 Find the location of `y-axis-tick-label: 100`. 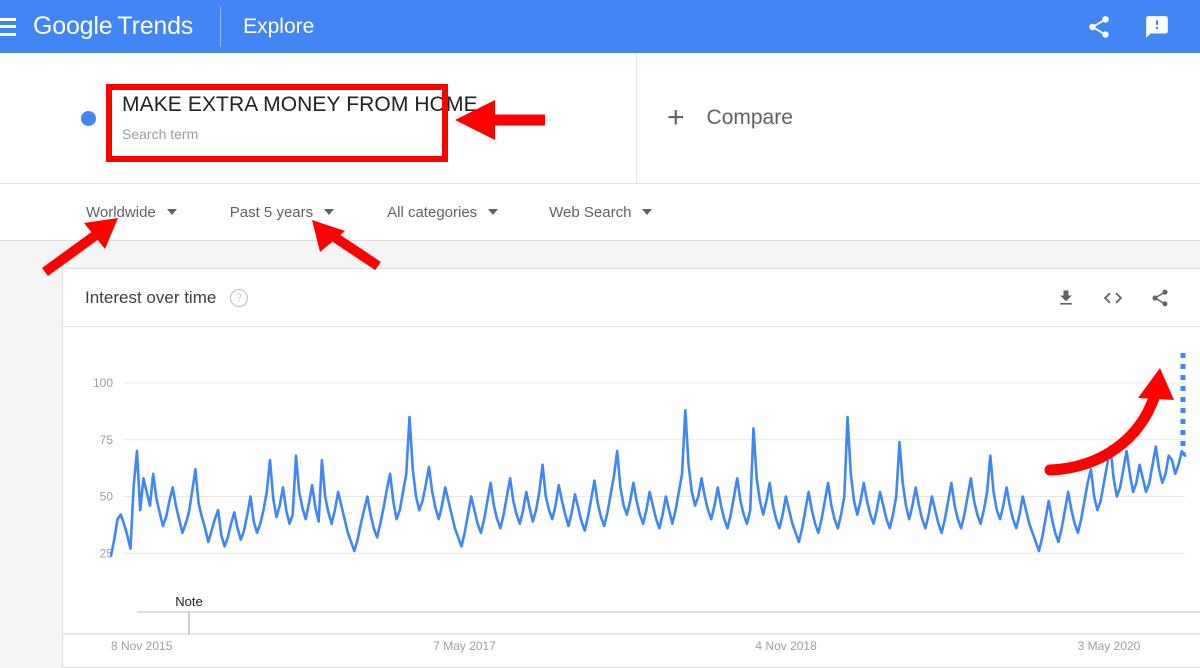

y-axis-tick-label: 100 is located at coordinates (103, 383).